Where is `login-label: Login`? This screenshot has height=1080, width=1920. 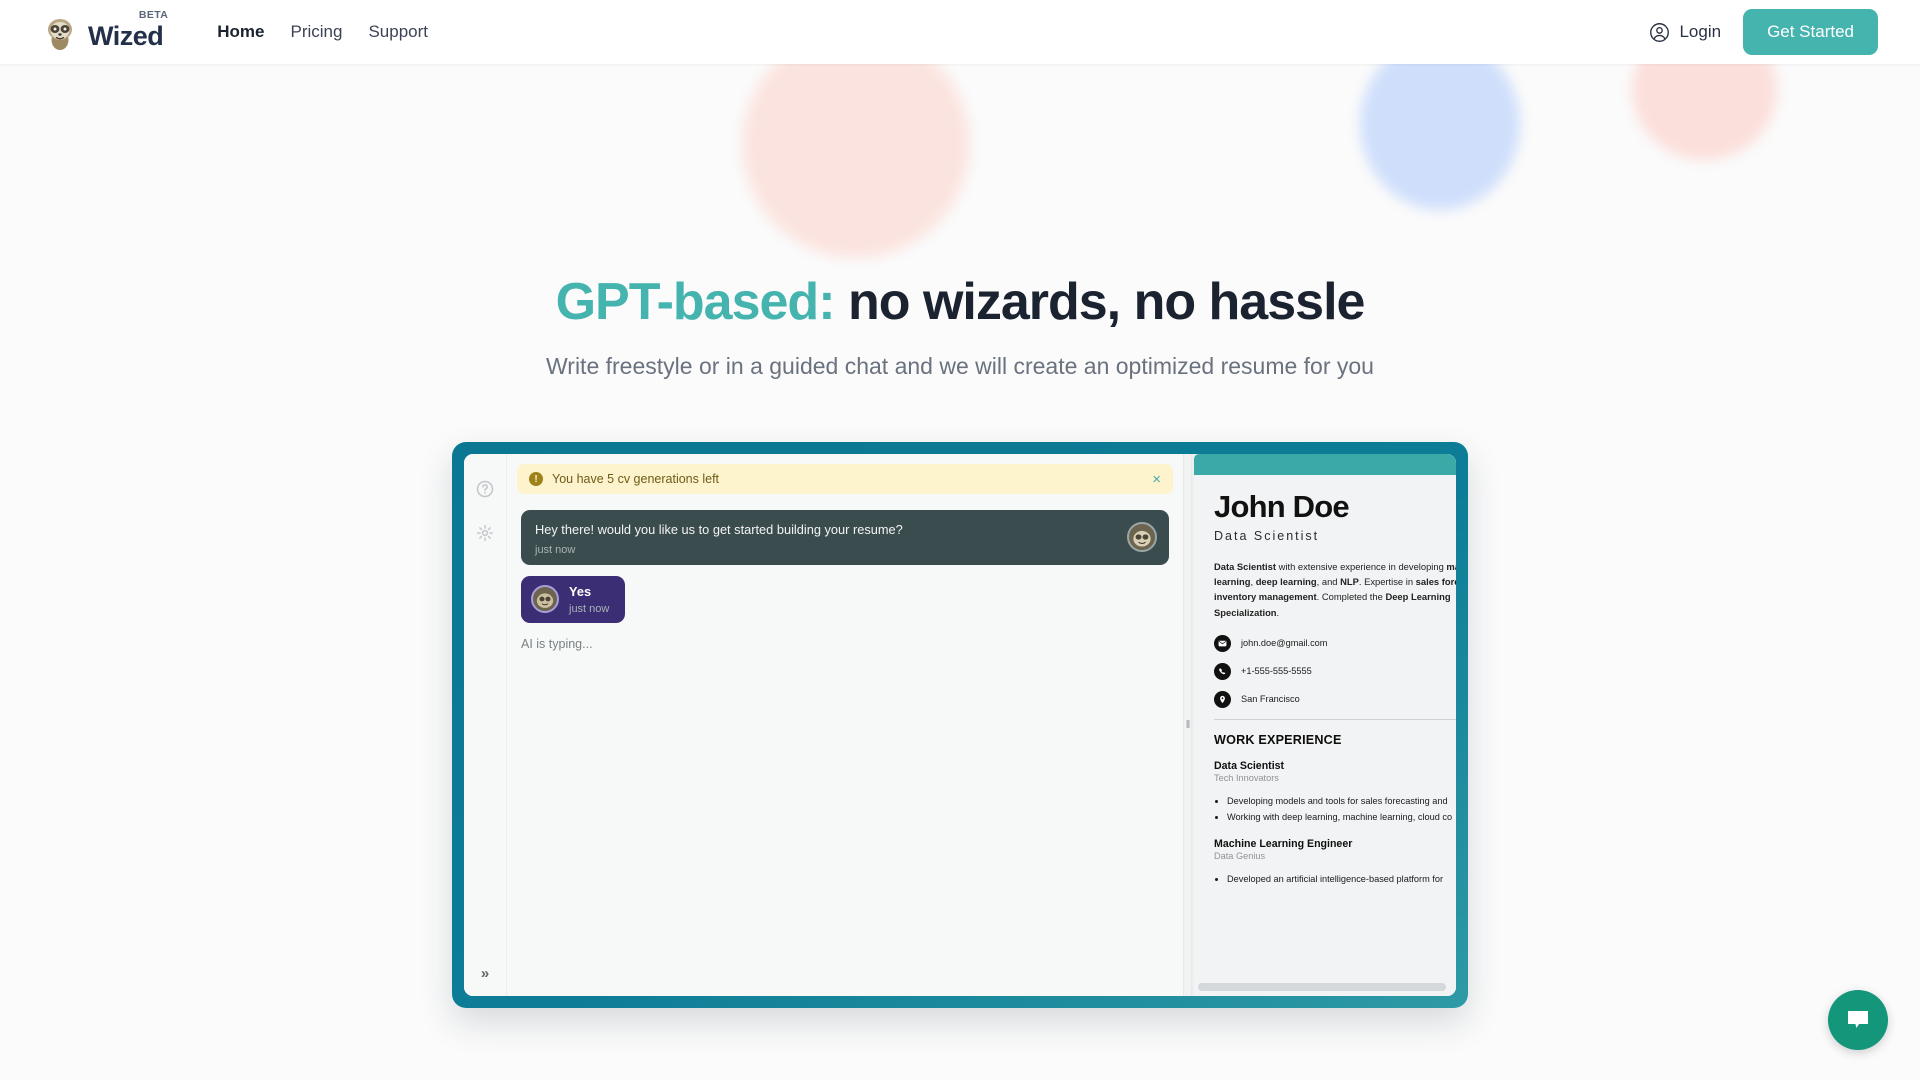 login-label: Login is located at coordinates (1700, 31).